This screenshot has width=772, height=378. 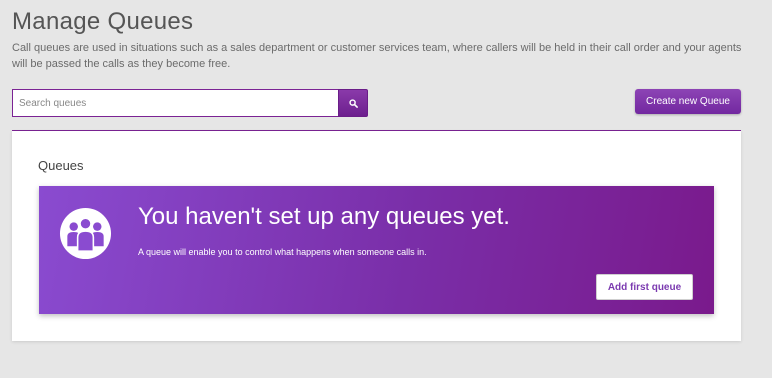 What do you see at coordinates (61, 165) in the screenshot?
I see `queues-panel-title: Queues` at bounding box center [61, 165].